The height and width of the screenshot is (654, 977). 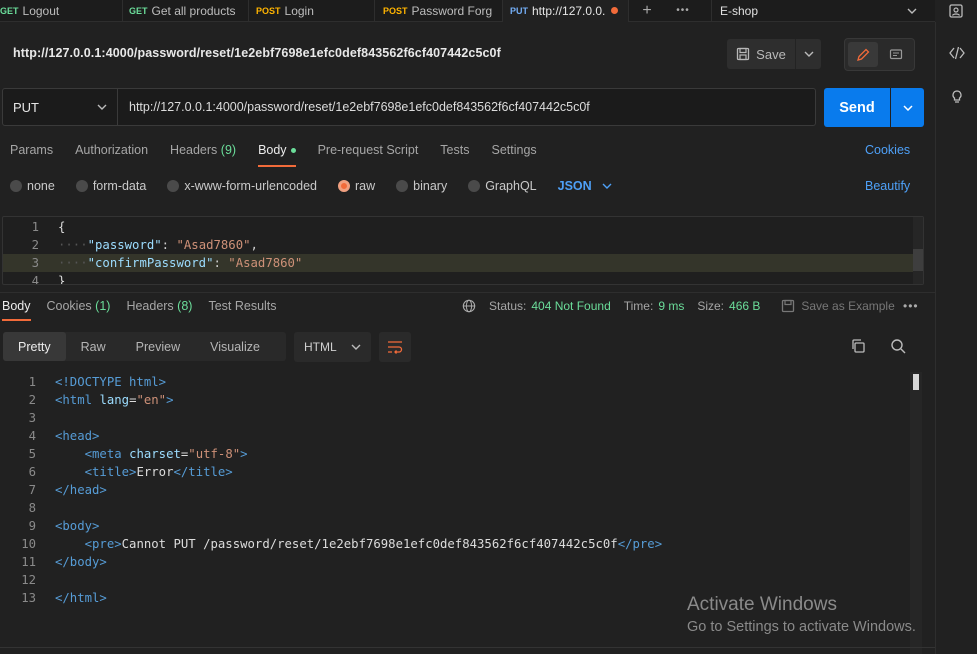 I want to click on environment-quick-look-icon, so click(x=956, y=11).